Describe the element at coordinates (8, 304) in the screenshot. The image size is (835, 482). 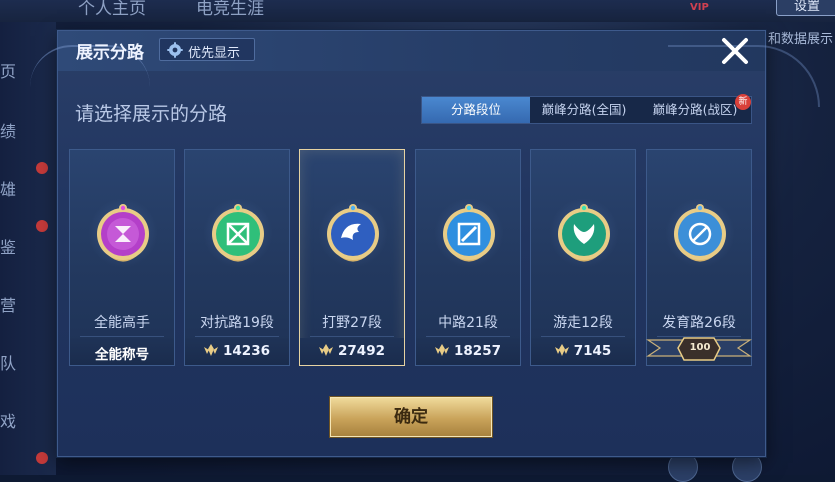
I see `bg-sidebar-item: 营` at that location.